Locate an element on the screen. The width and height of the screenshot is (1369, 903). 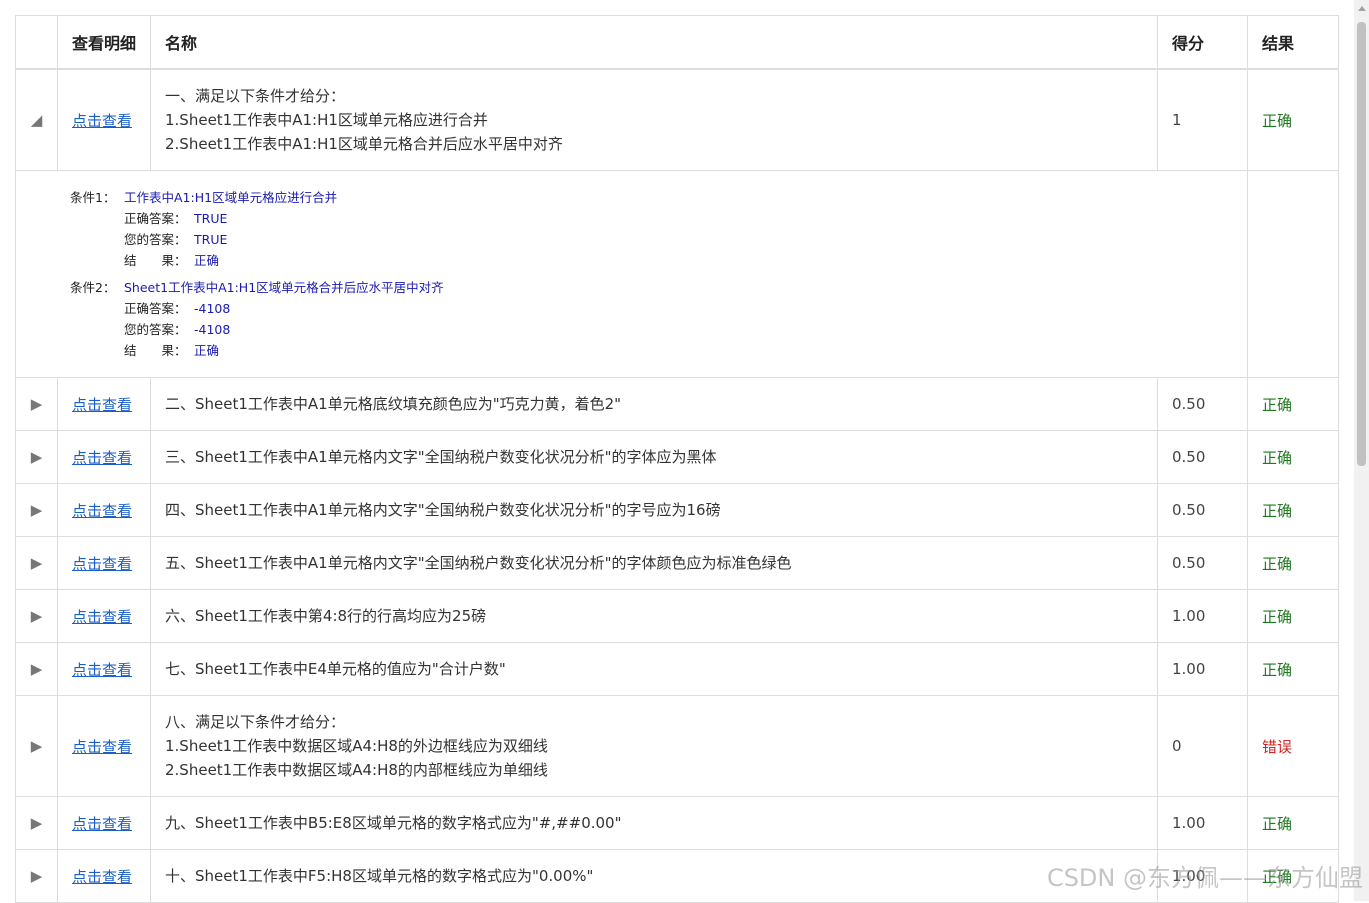
scrollbar-thumb is located at coordinates (1361, 244).